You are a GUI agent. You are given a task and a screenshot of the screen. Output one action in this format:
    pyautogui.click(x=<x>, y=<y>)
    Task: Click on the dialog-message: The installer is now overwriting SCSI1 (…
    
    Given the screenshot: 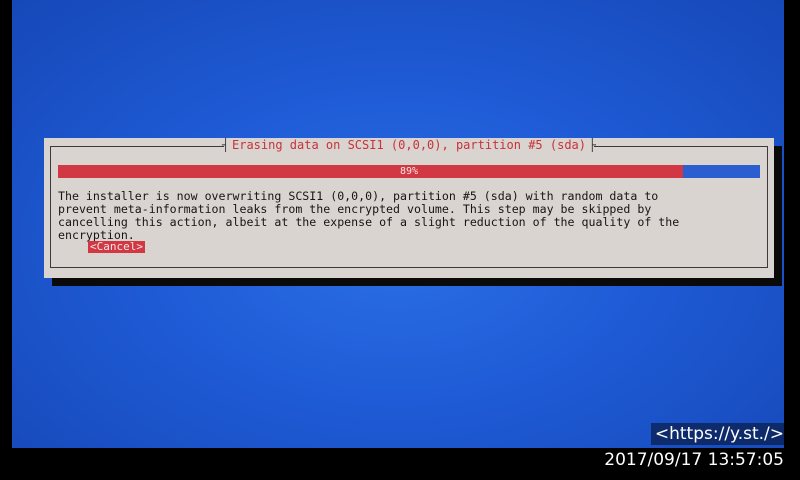 What is the action you would take?
    pyautogui.click(x=369, y=215)
    